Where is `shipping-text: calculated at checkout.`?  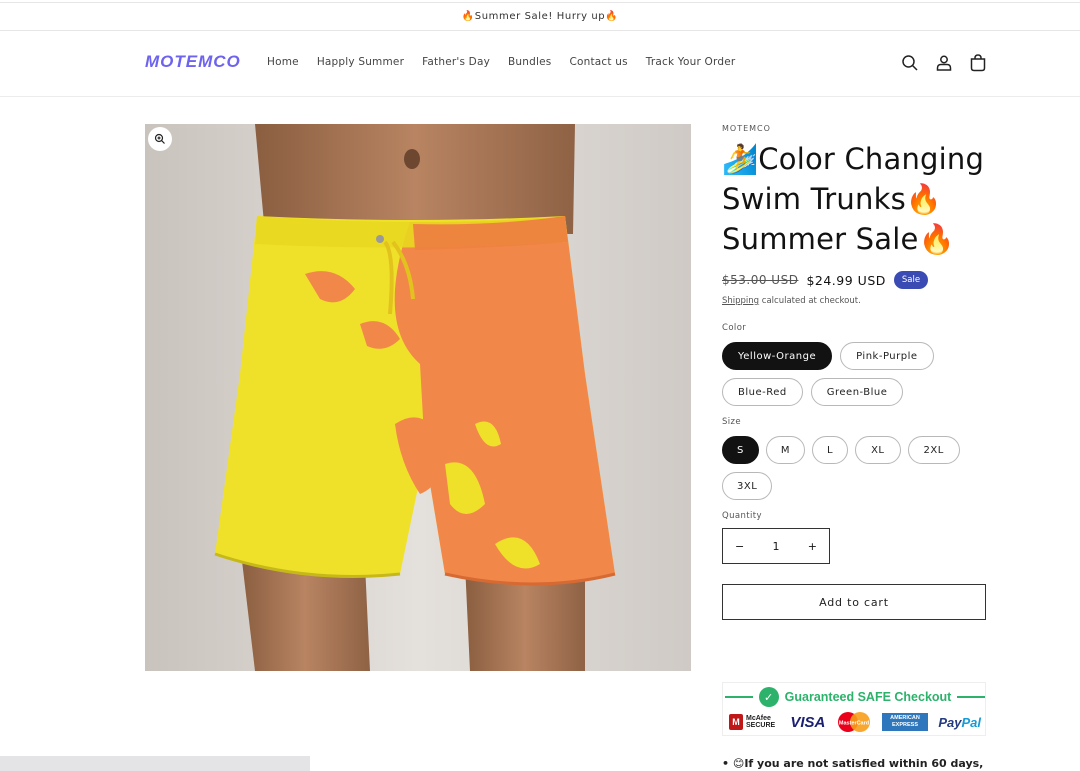 shipping-text: calculated at checkout. is located at coordinates (810, 301).